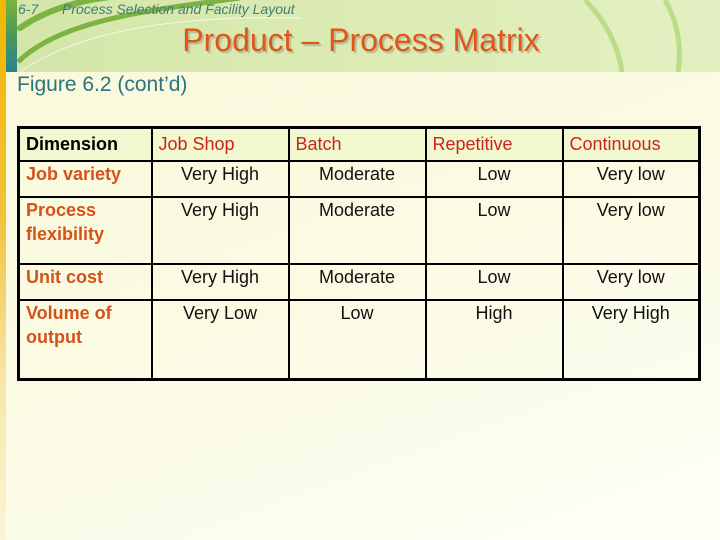 This screenshot has height=540, width=720. Describe the element at coordinates (85, 178) in the screenshot. I see `row-label: Job variety` at that location.